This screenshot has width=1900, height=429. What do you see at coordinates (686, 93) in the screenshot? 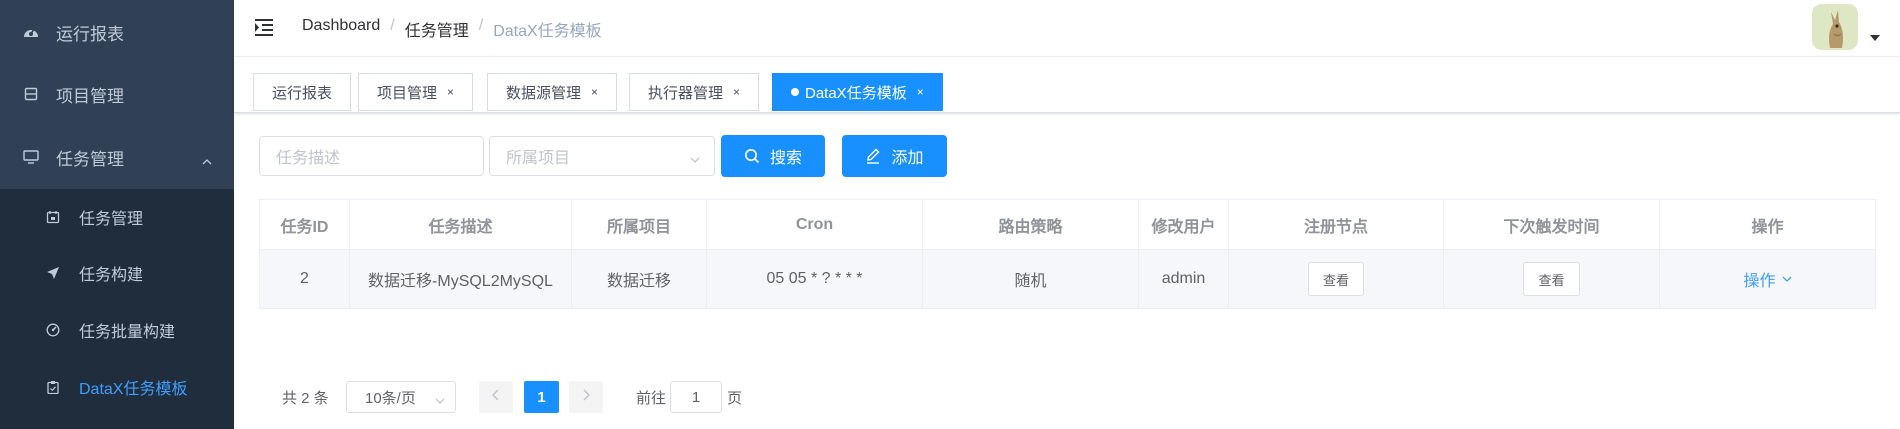
I see `tag-label: 执行器管理` at bounding box center [686, 93].